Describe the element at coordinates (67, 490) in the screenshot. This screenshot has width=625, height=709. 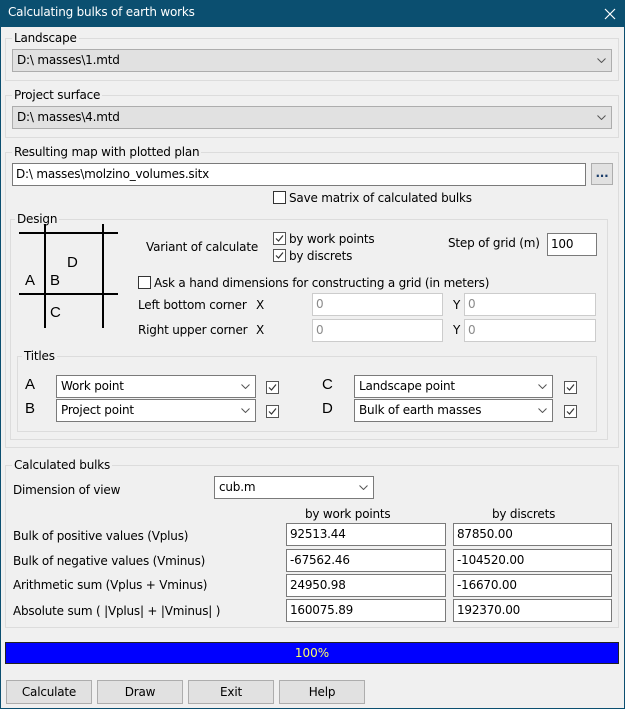
I see `dimension-of-view-label: Dimension of view` at that location.